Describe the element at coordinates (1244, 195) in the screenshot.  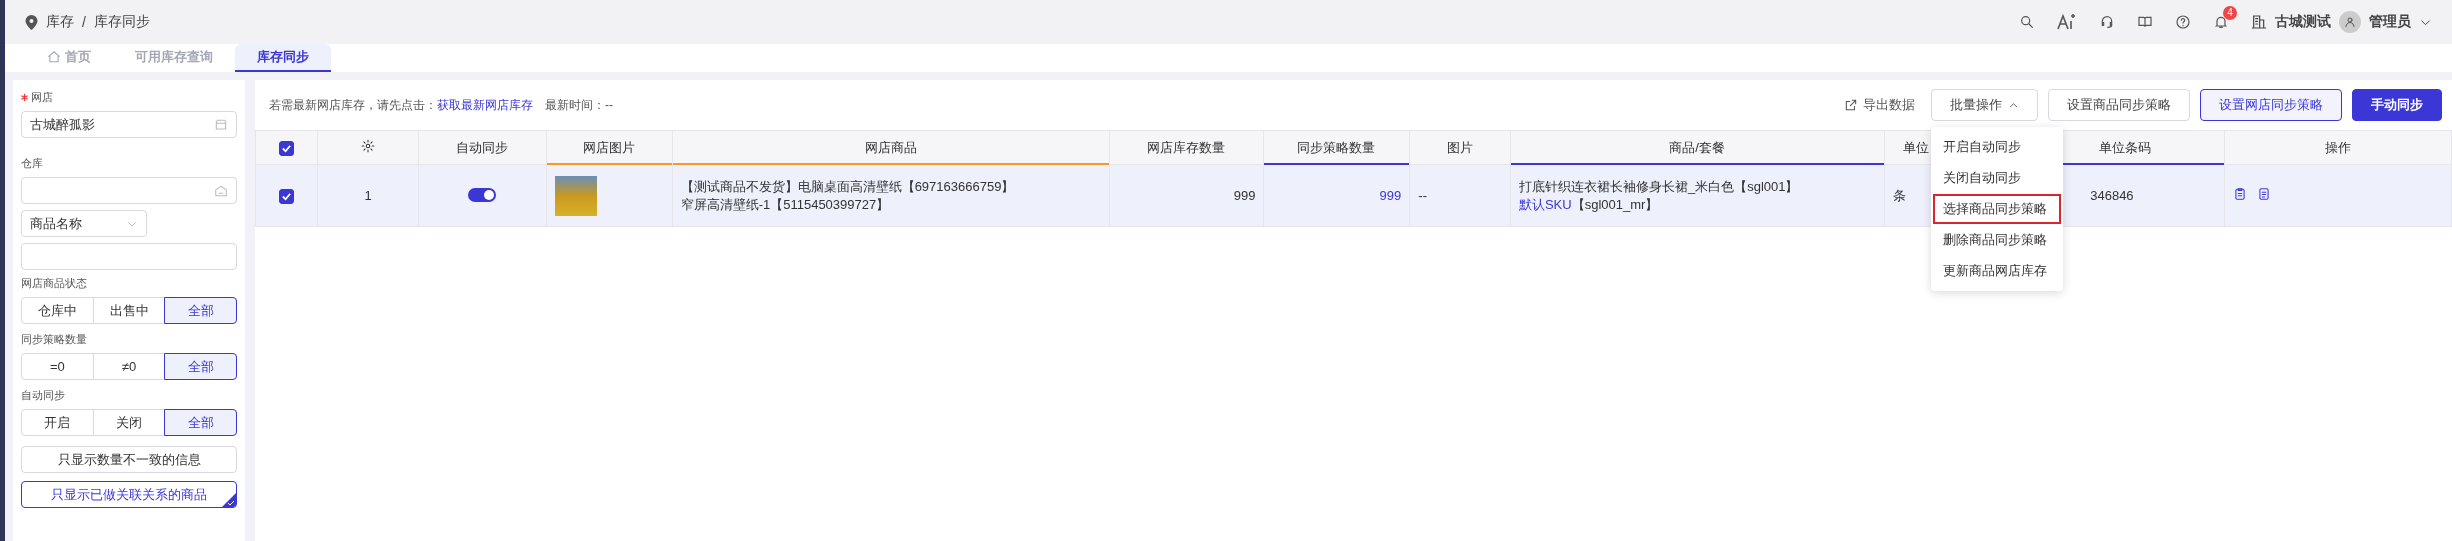
I see `stock-quantity: 999` at that location.